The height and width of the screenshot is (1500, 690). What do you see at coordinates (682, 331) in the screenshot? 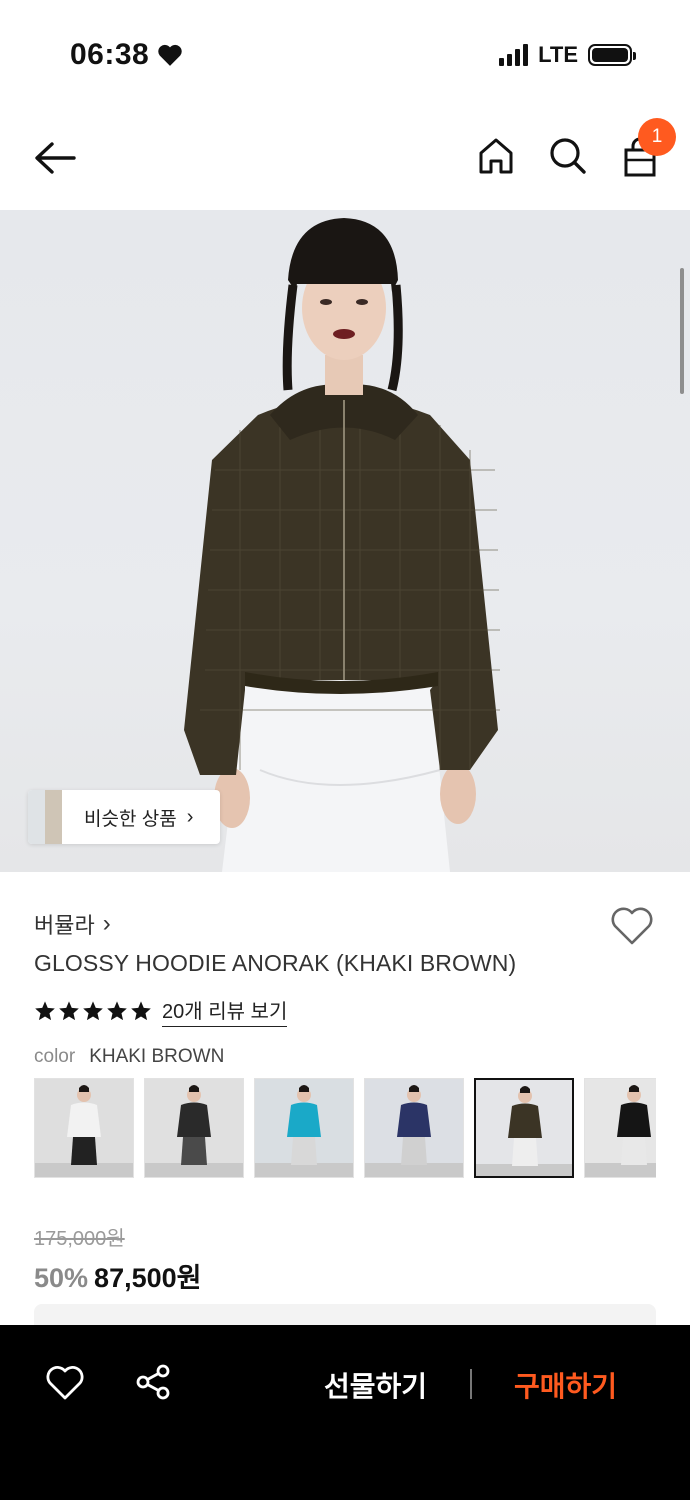
I see `image-scroll-indicator` at bounding box center [682, 331].